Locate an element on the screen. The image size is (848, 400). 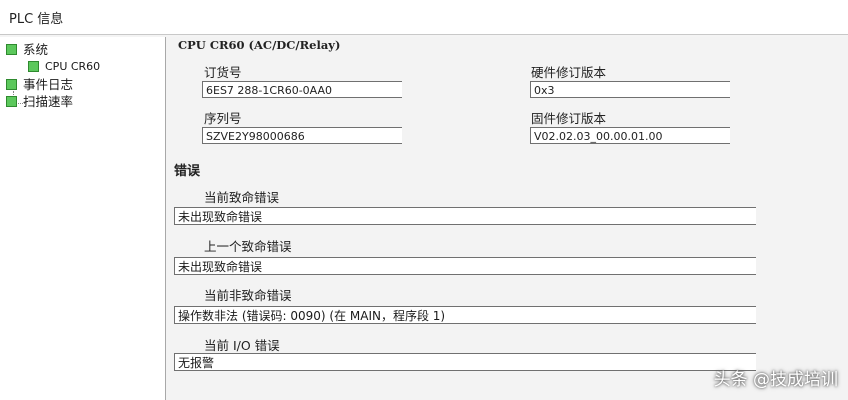
current-nonfatal-error-label: 当前非致命错误 is located at coordinates (248, 295).